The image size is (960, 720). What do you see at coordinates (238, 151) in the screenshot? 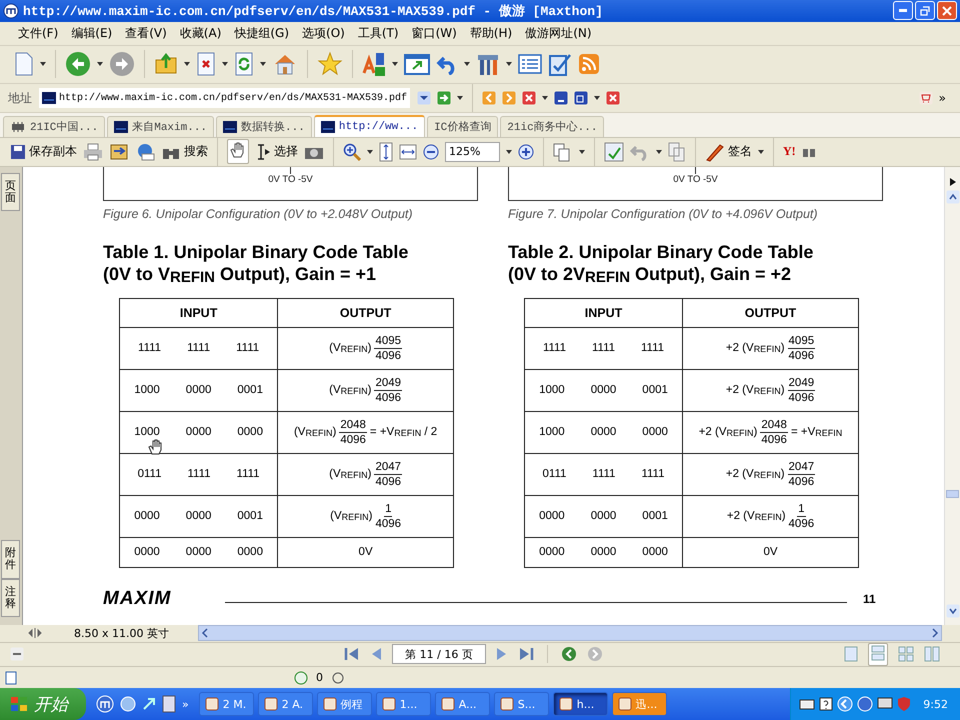
I see `hand-tool-button` at bounding box center [238, 151].